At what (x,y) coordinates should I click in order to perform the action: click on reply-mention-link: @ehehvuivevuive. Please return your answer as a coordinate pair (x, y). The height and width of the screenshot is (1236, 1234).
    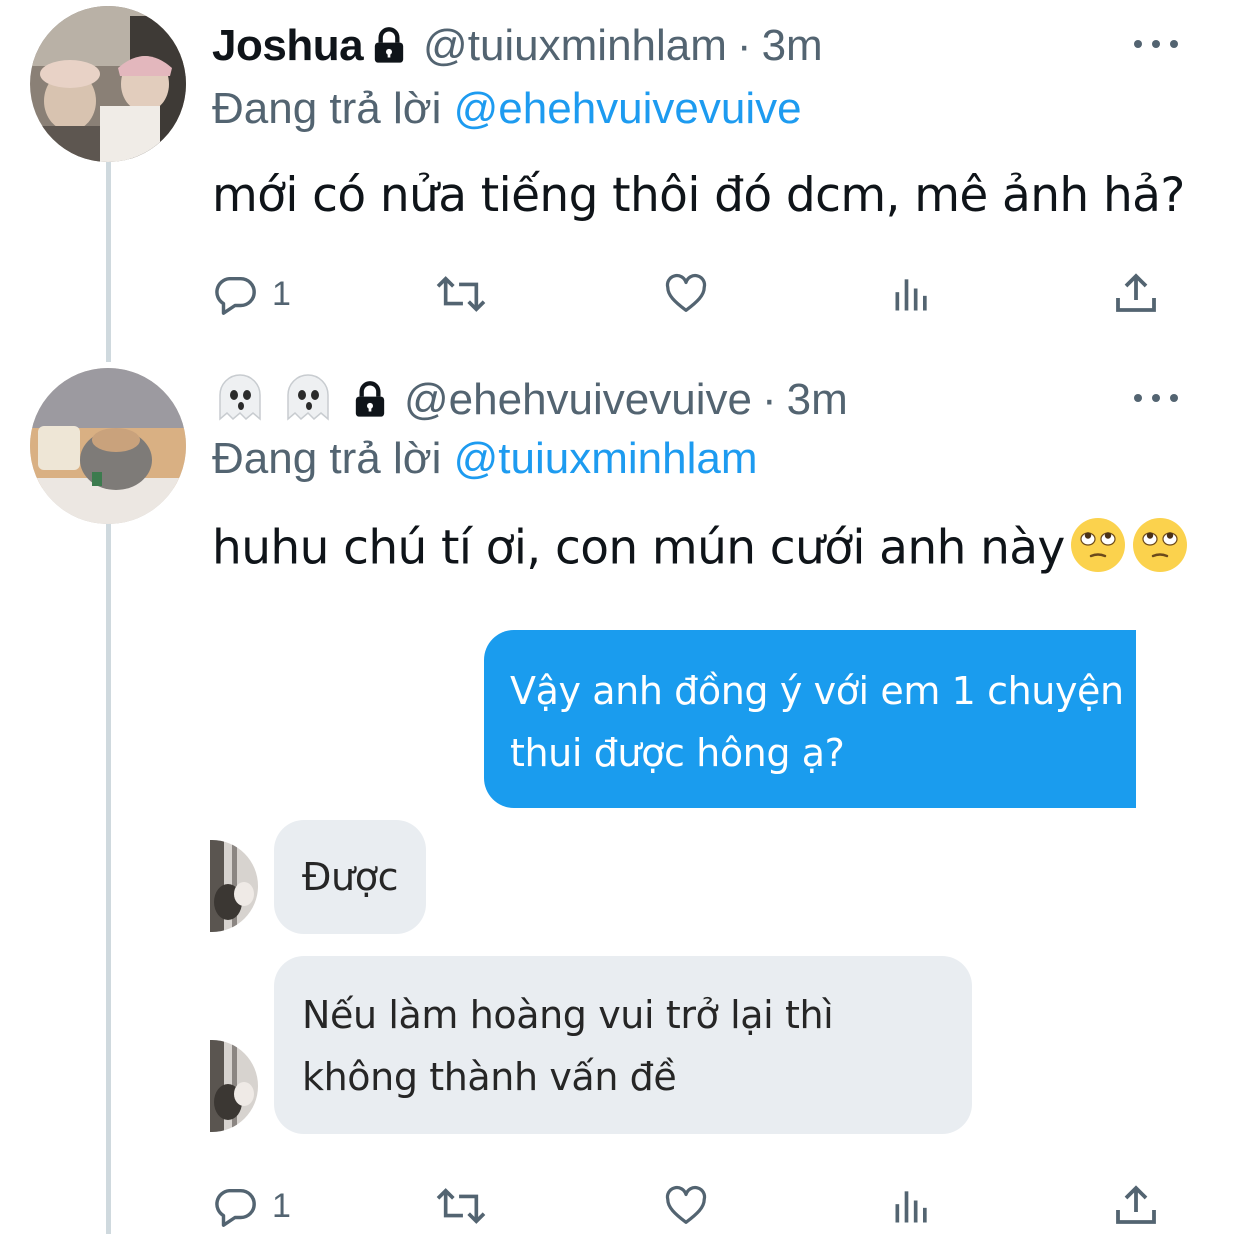
    Looking at the image, I should click on (628, 108).